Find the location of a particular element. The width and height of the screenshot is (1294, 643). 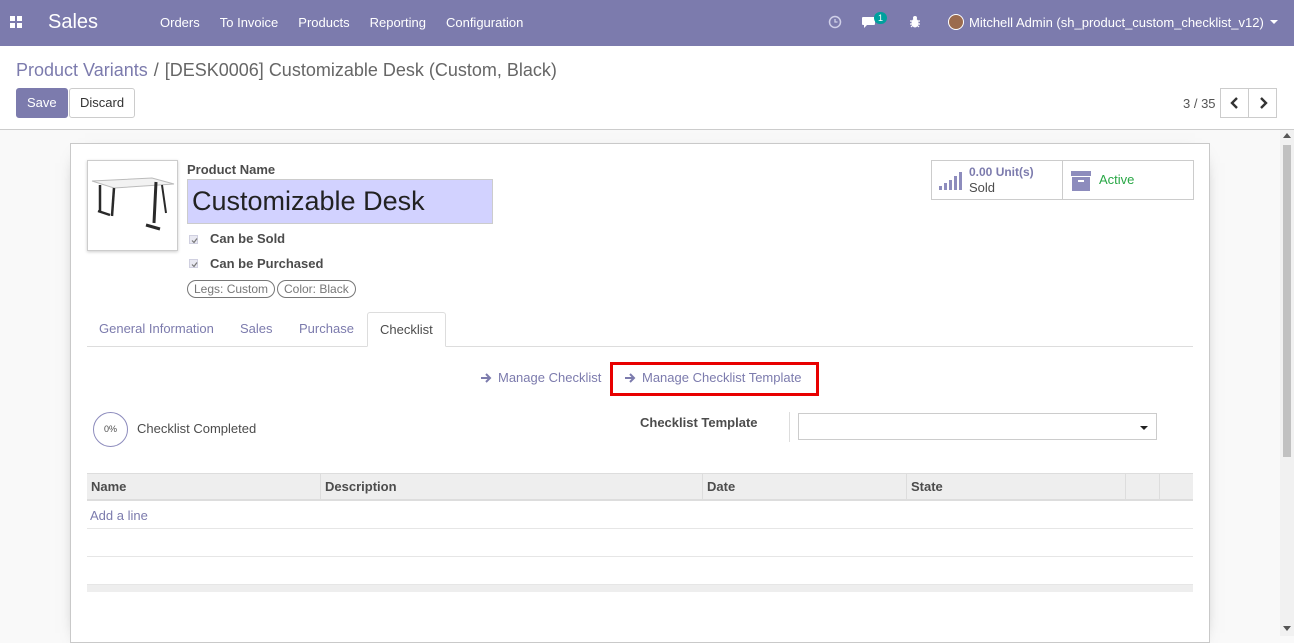

menu-configuration: Configuration is located at coordinates (484, 22).